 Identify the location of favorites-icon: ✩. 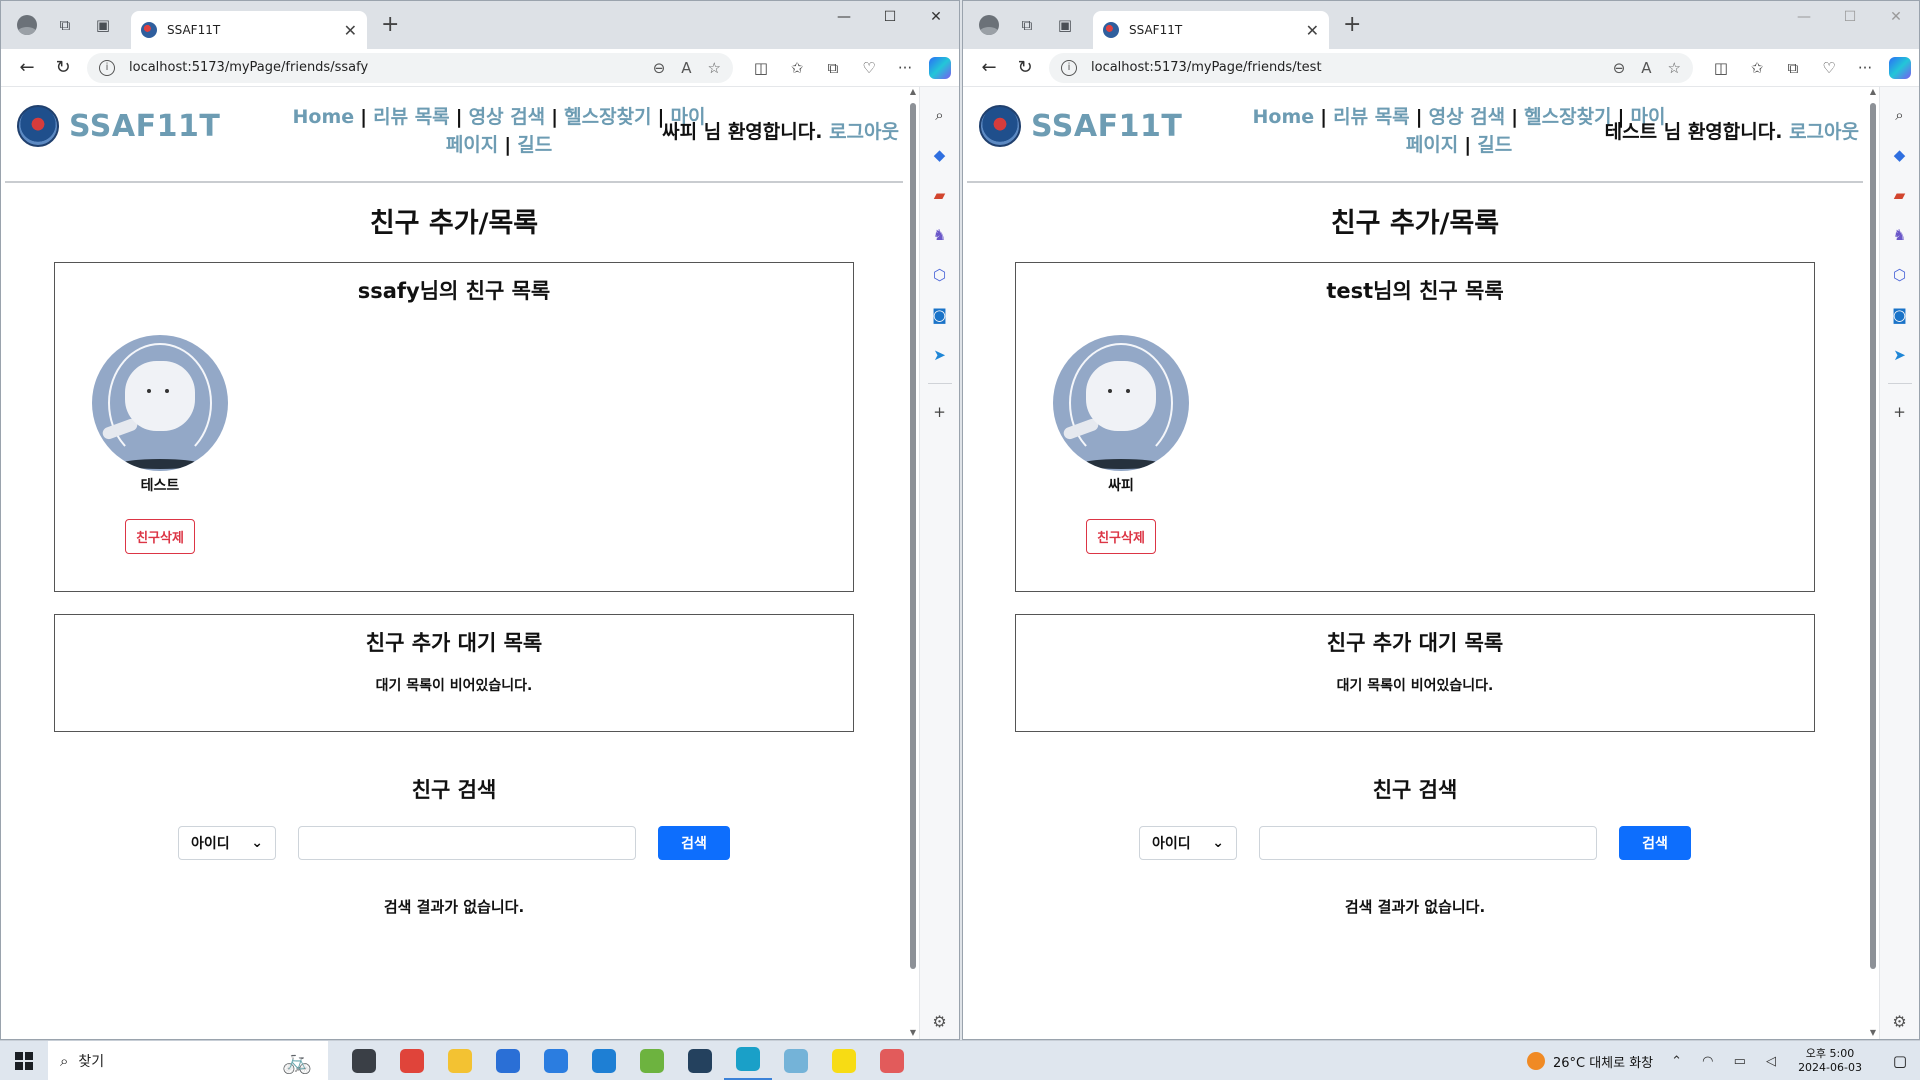
(797, 68).